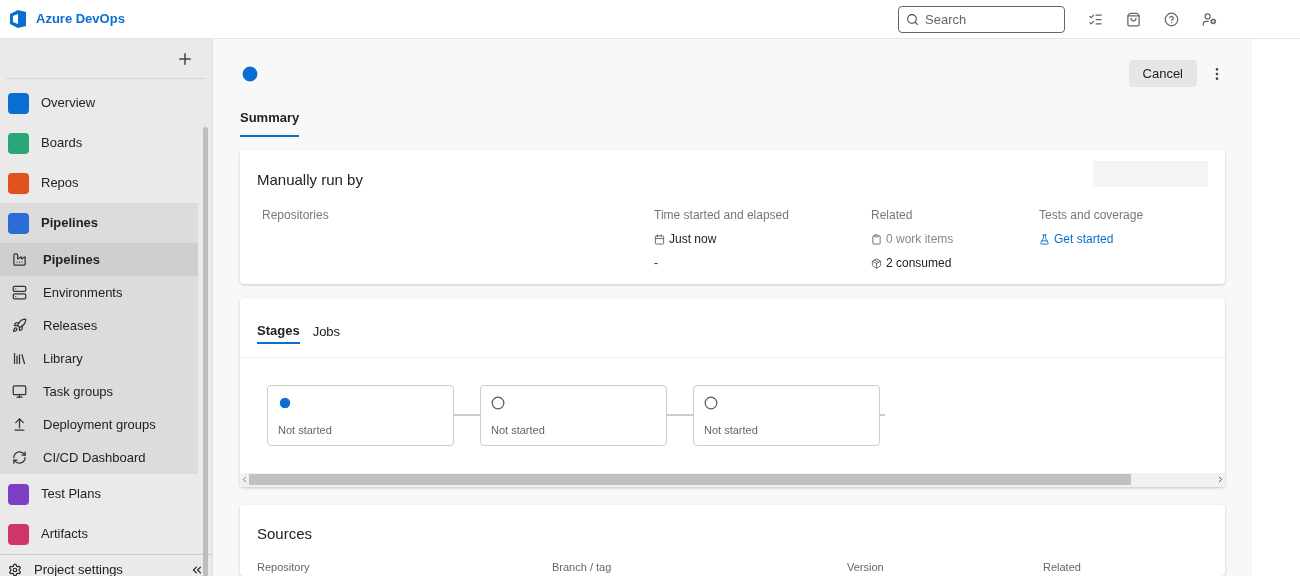  I want to click on field-label: Related, so click(892, 216).